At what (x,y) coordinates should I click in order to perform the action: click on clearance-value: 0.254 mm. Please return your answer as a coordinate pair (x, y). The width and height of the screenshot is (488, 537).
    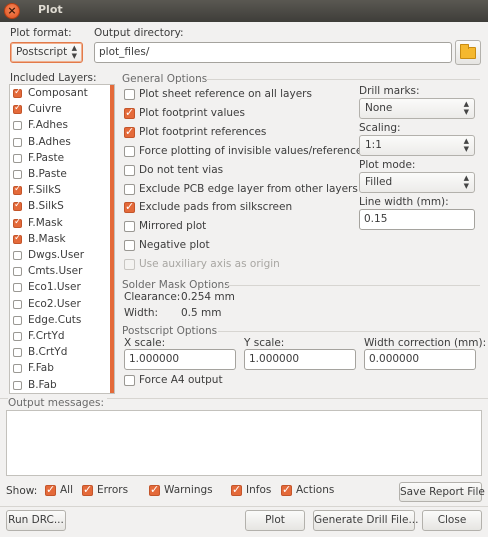
    Looking at the image, I should click on (208, 297).